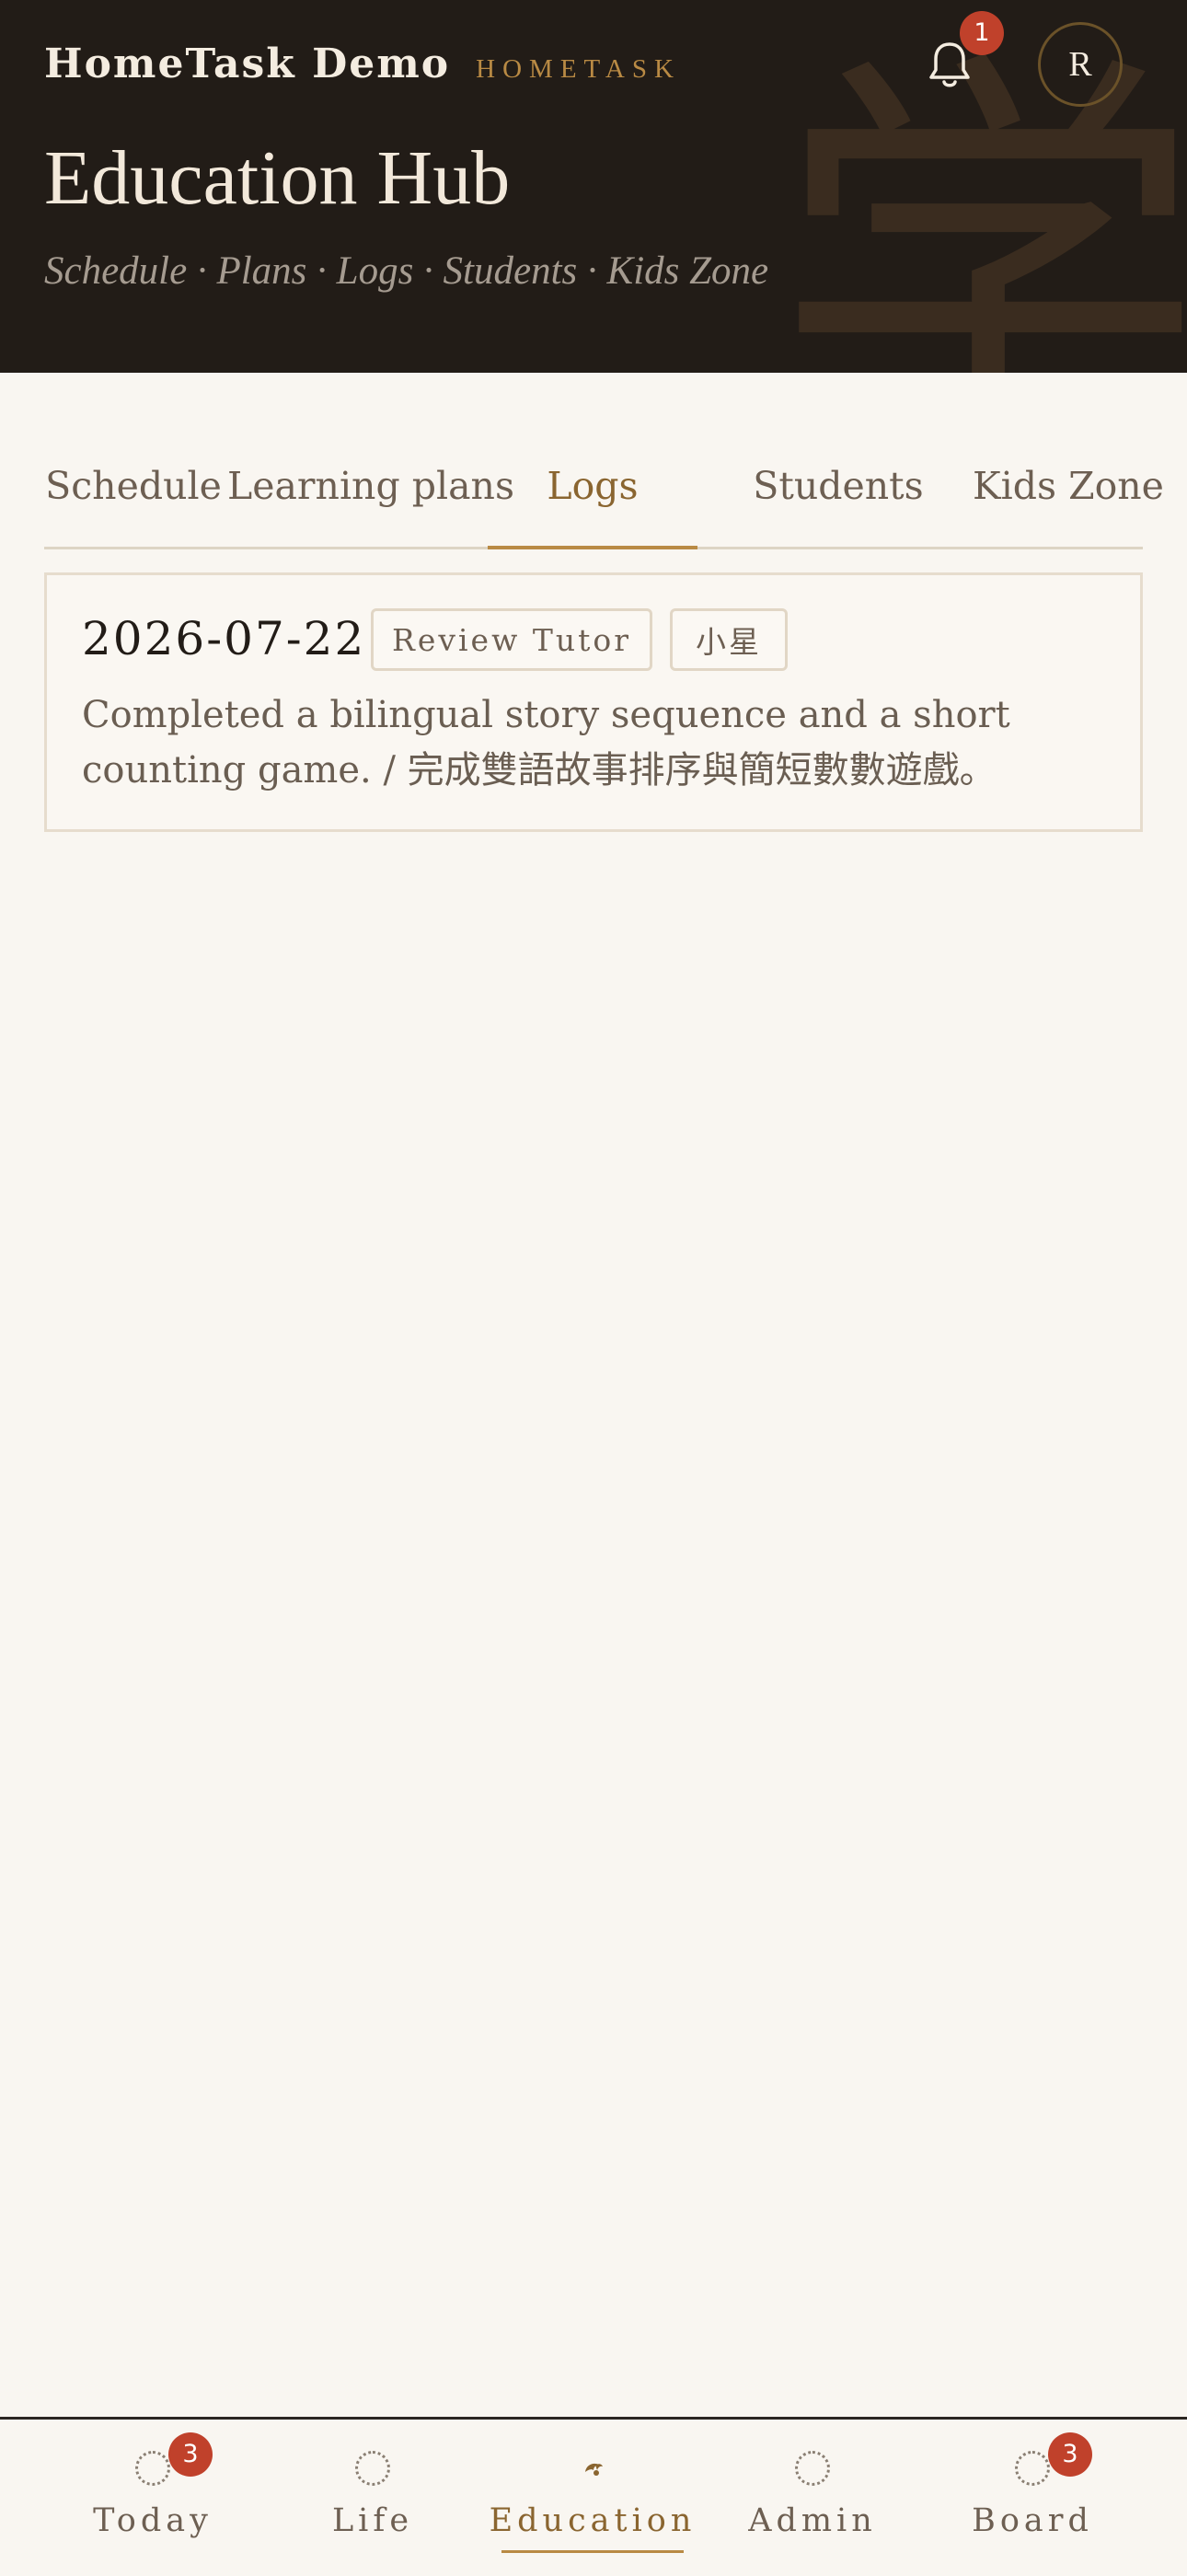  Describe the element at coordinates (812, 2498) in the screenshot. I see `nav-item-admin: Admin` at that location.